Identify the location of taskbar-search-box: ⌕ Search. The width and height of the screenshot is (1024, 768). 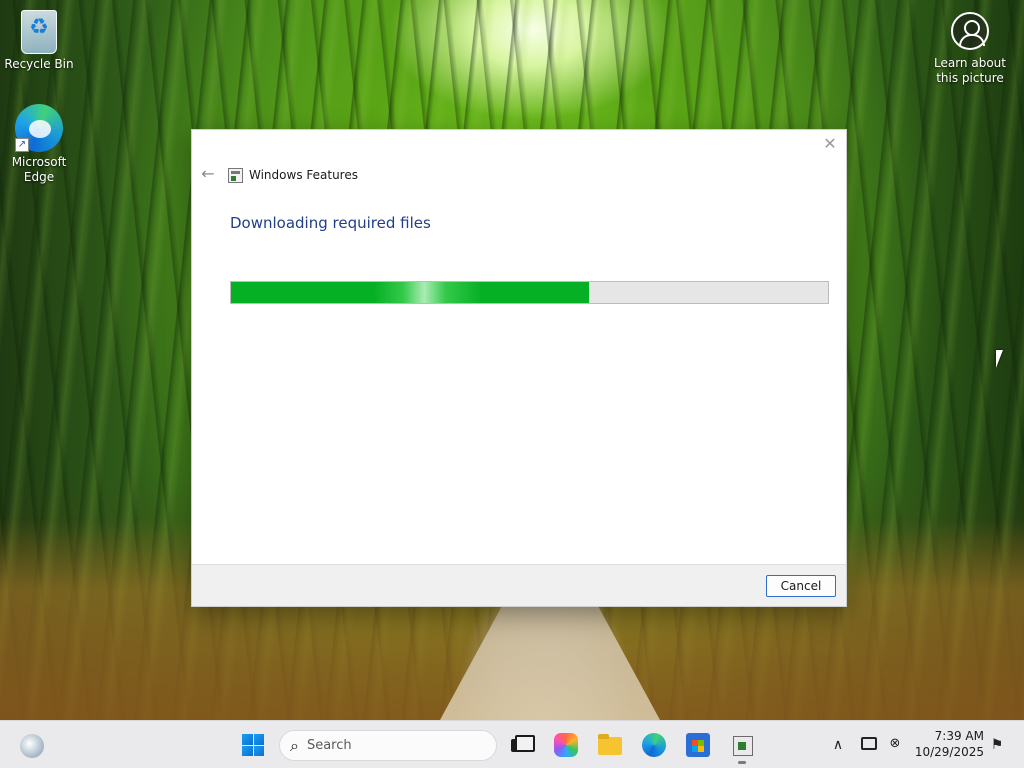
(388, 745).